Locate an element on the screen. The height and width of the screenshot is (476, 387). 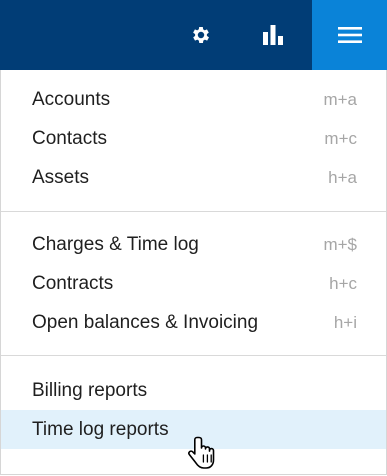
bar-chart-icon is located at coordinates (273, 35).